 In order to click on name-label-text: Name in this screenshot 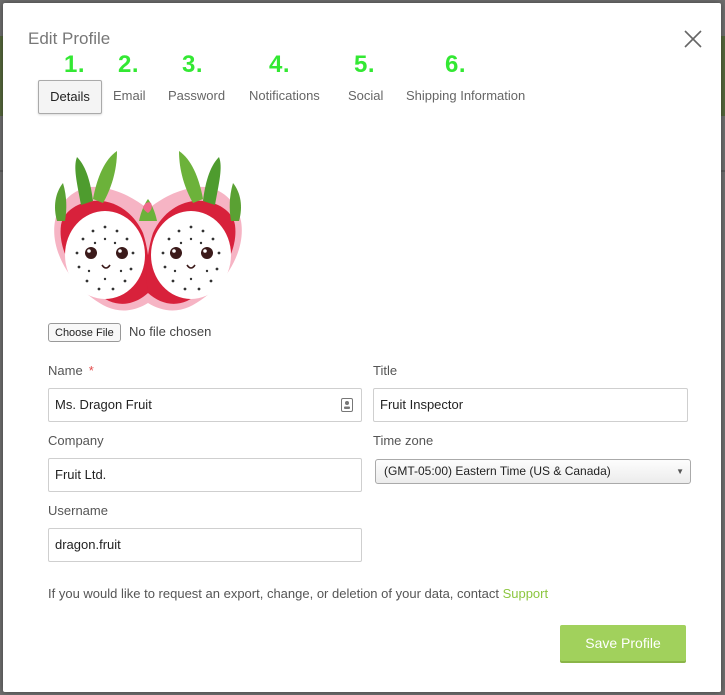, I will do `click(65, 370)`.